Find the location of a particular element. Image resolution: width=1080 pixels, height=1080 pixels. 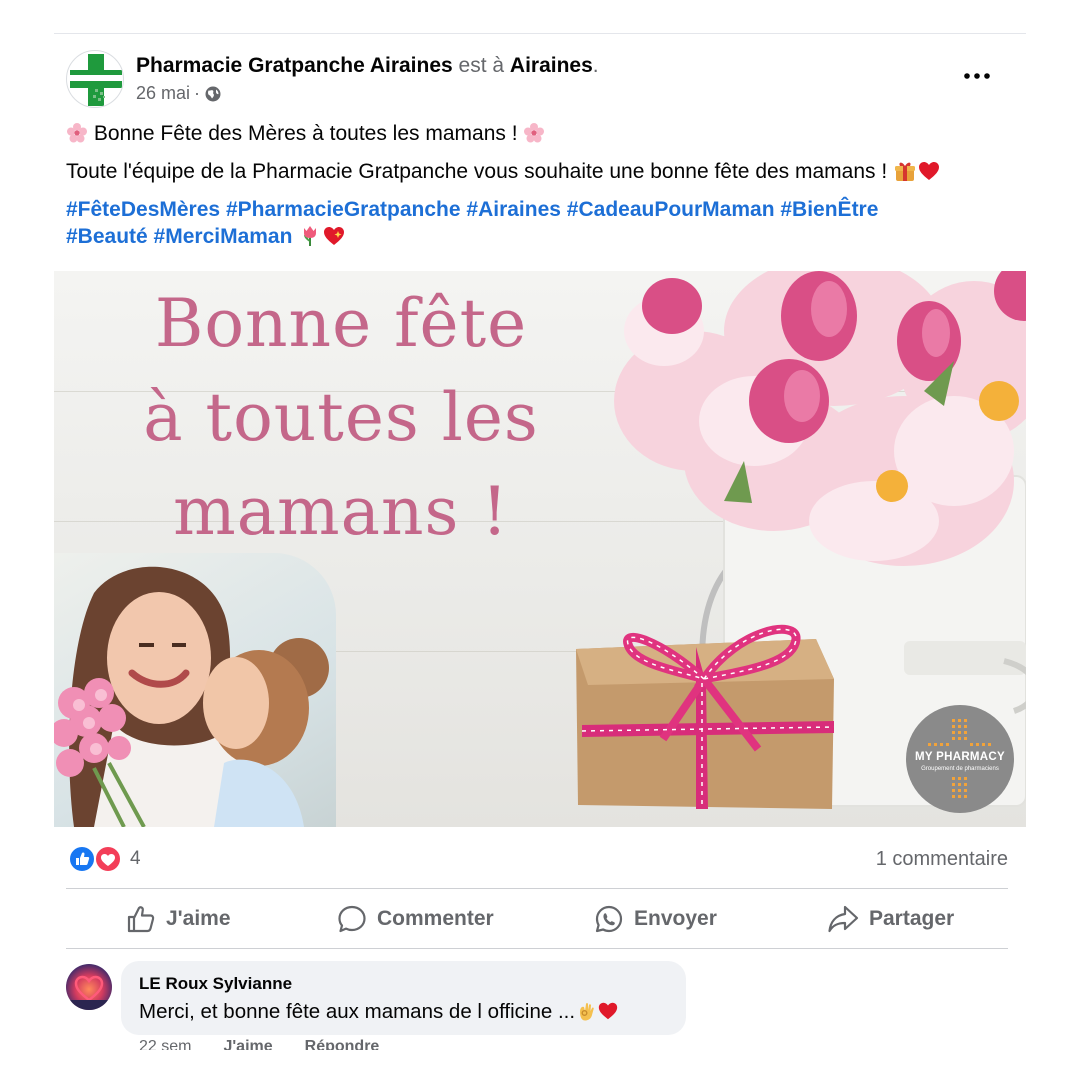

page-name-link: Pharmacie Gratpanche Airaines is located at coordinates (294, 65).